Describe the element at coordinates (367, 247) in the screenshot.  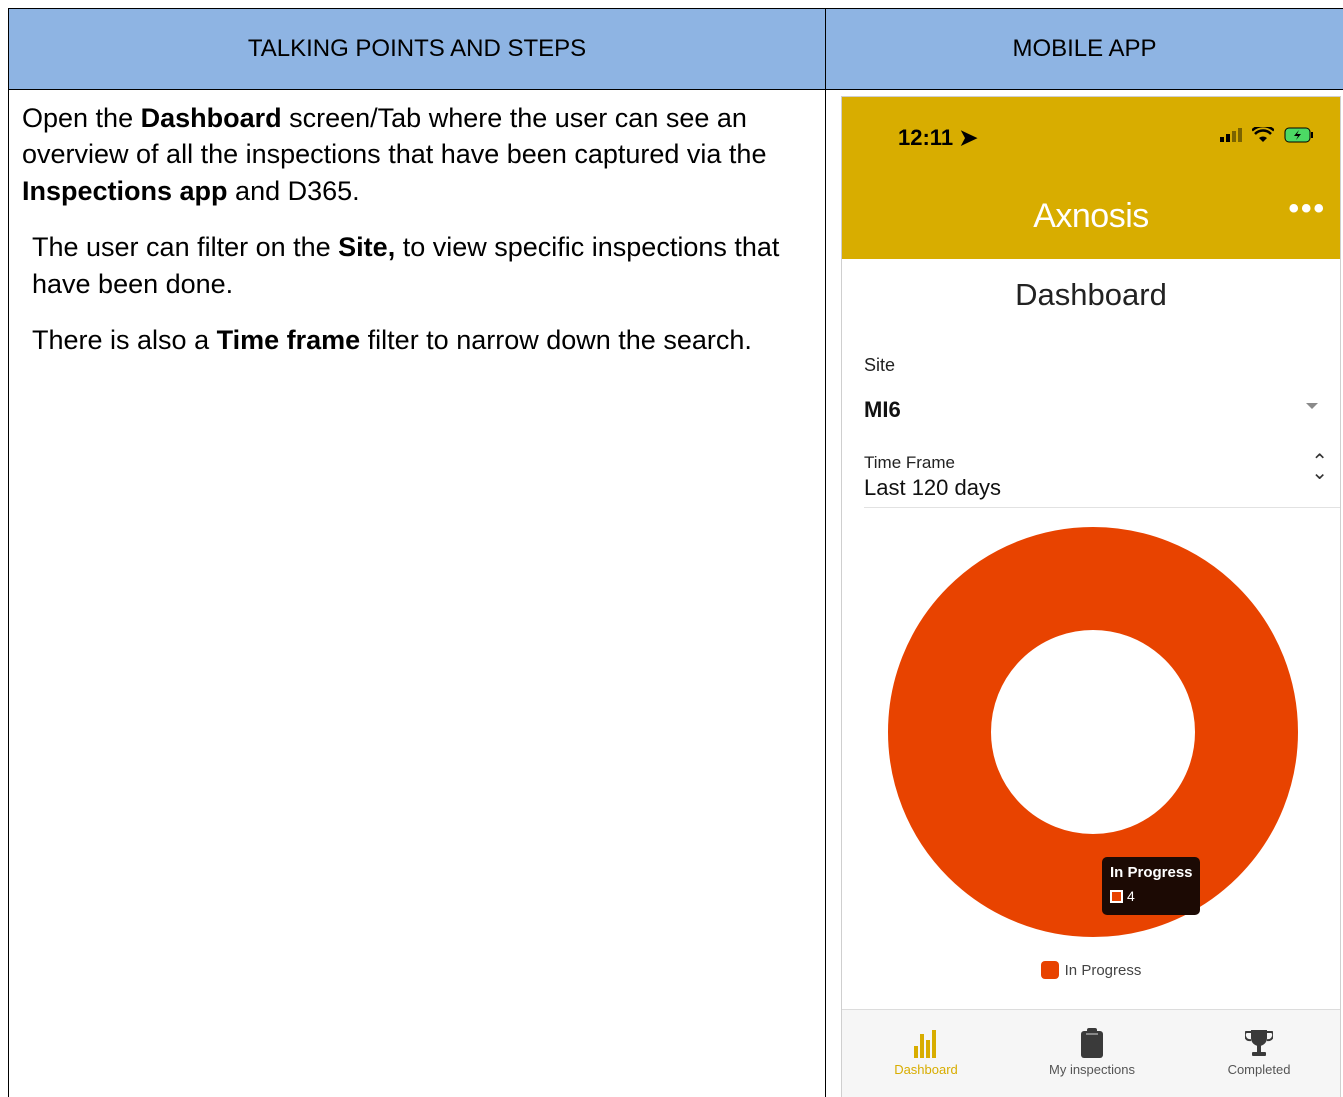
I see `tp2-bold-1: Site,` at that location.